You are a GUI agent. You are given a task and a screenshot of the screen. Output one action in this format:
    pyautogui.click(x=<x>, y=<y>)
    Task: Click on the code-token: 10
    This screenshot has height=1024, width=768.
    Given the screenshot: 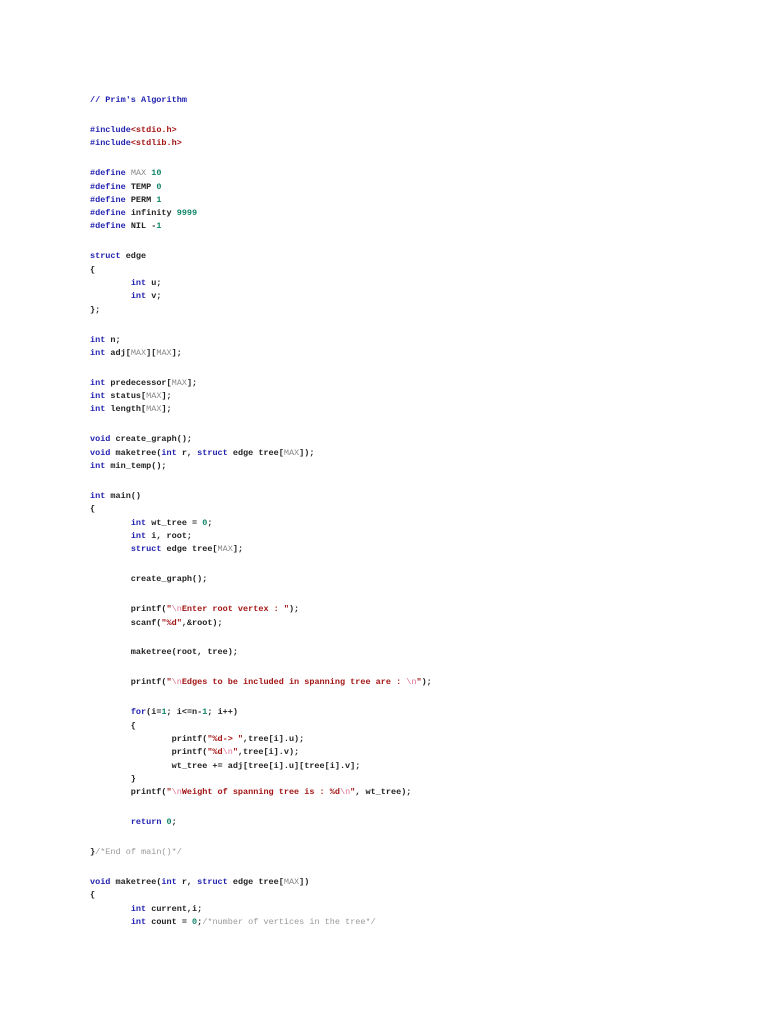 What is the action you would take?
    pyautogui.click(x=156, y=173)
    